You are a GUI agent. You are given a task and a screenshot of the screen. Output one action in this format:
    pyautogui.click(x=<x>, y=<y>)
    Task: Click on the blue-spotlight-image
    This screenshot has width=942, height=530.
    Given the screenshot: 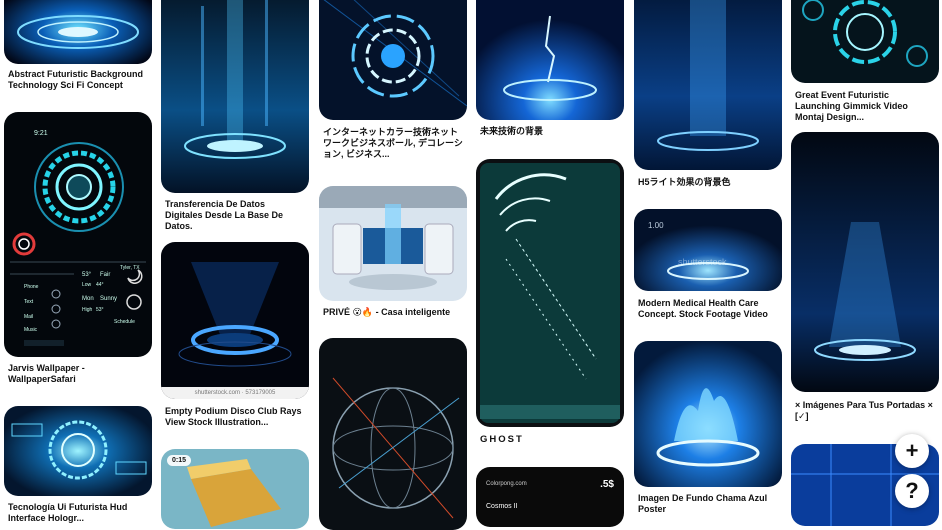 What is the action you would take?
    pyautogui.click(x=865, y=262)
    